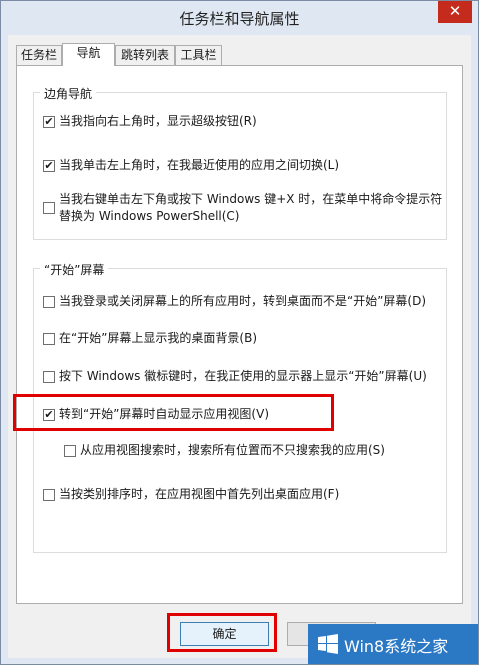 Image resolution: width=479 pixels, height=665 pixels. What do you see at coordinates (224, 634) in the screenshot?
I see `ok-button: 确定` at bounding box center [224, 634].